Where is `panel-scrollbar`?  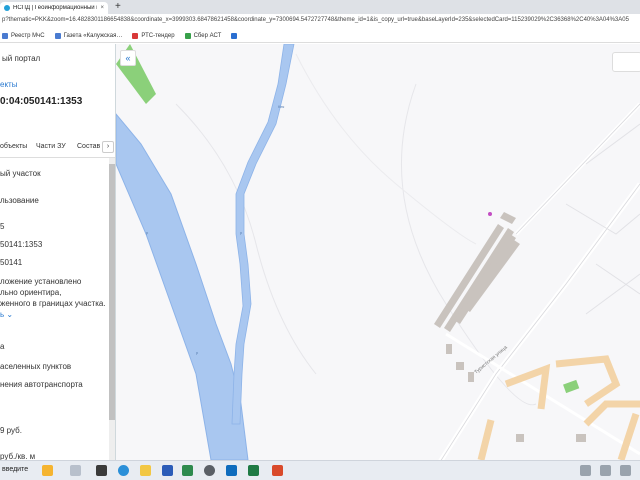
panel-scrollbar is located at coordinates (112, 309).